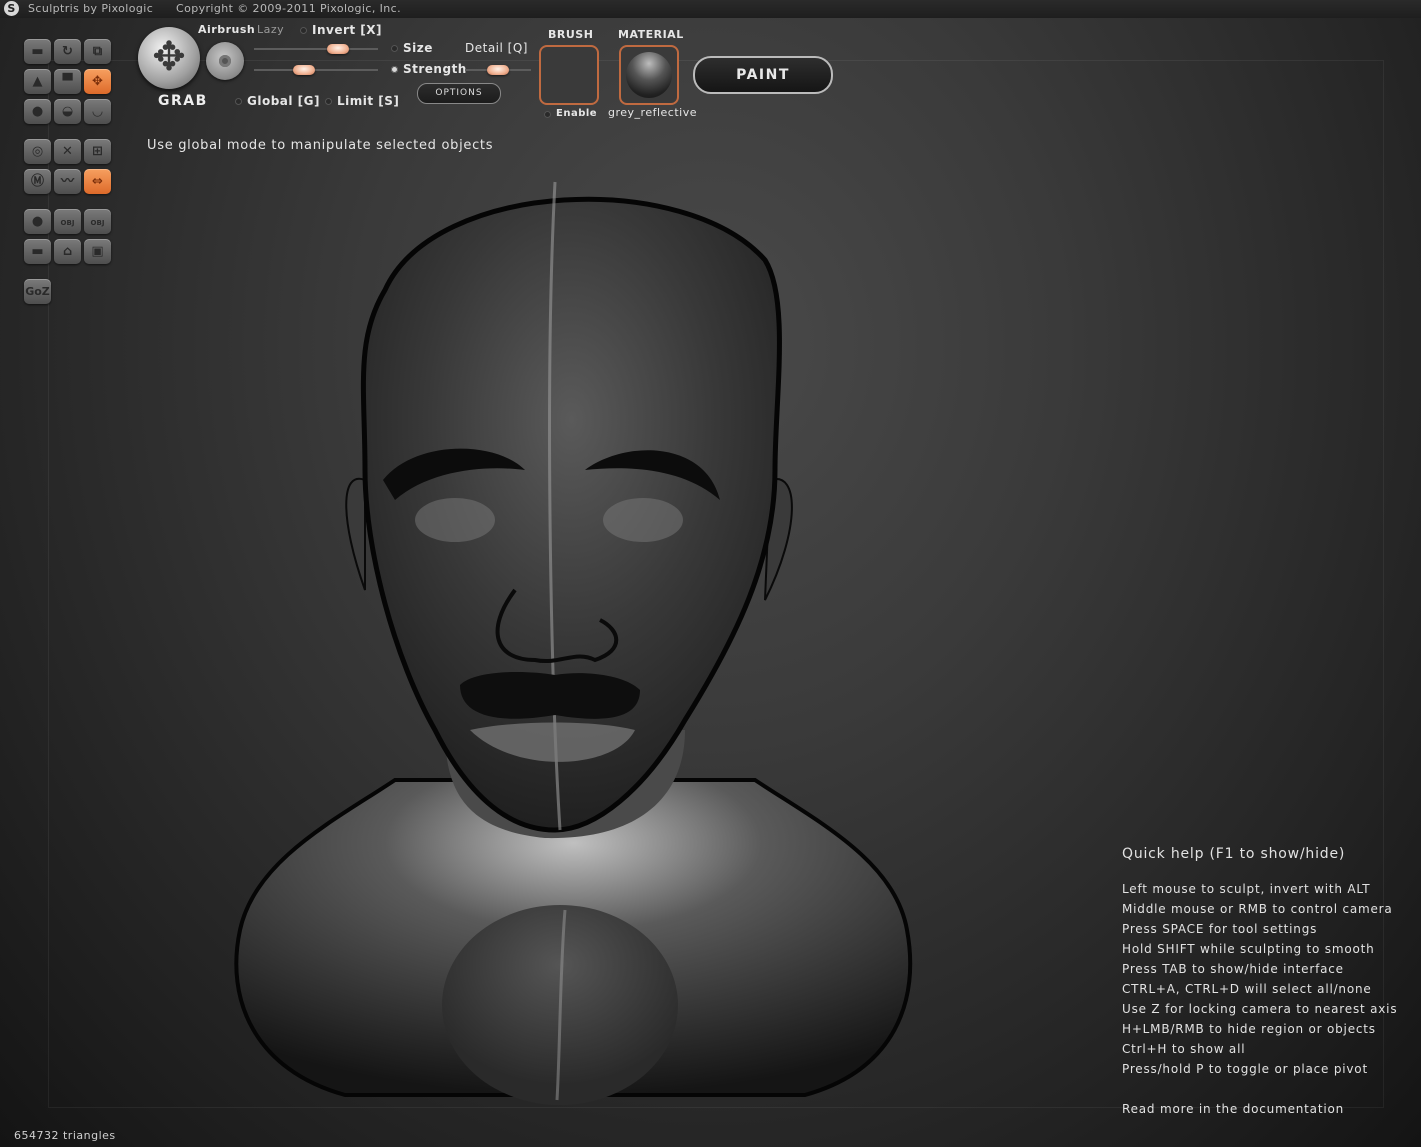  Describe the element at coordinates (1233, 969) in the screenshot. I see `quick-help-line: Press TAB to show/hide interface` at that location.